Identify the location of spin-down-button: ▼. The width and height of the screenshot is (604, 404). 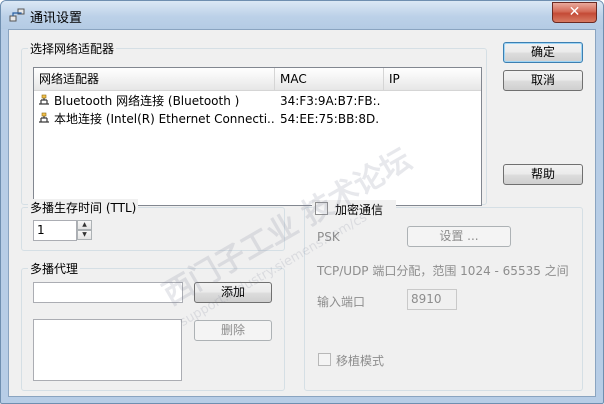
(84, 235).